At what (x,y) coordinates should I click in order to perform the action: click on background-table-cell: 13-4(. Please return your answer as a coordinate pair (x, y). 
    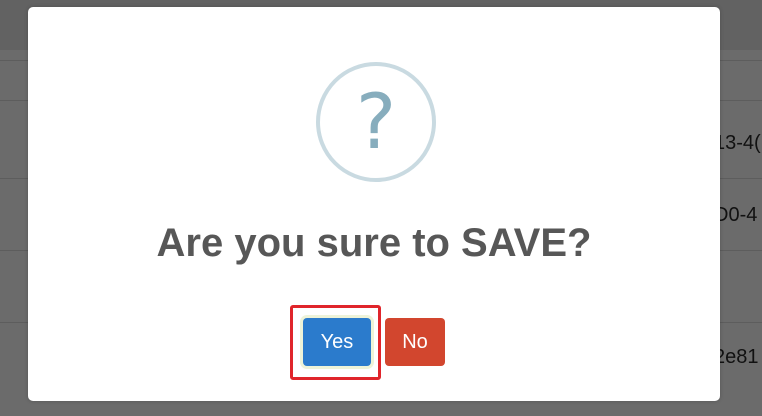
    Looking at the image, I should click on (737, 143).